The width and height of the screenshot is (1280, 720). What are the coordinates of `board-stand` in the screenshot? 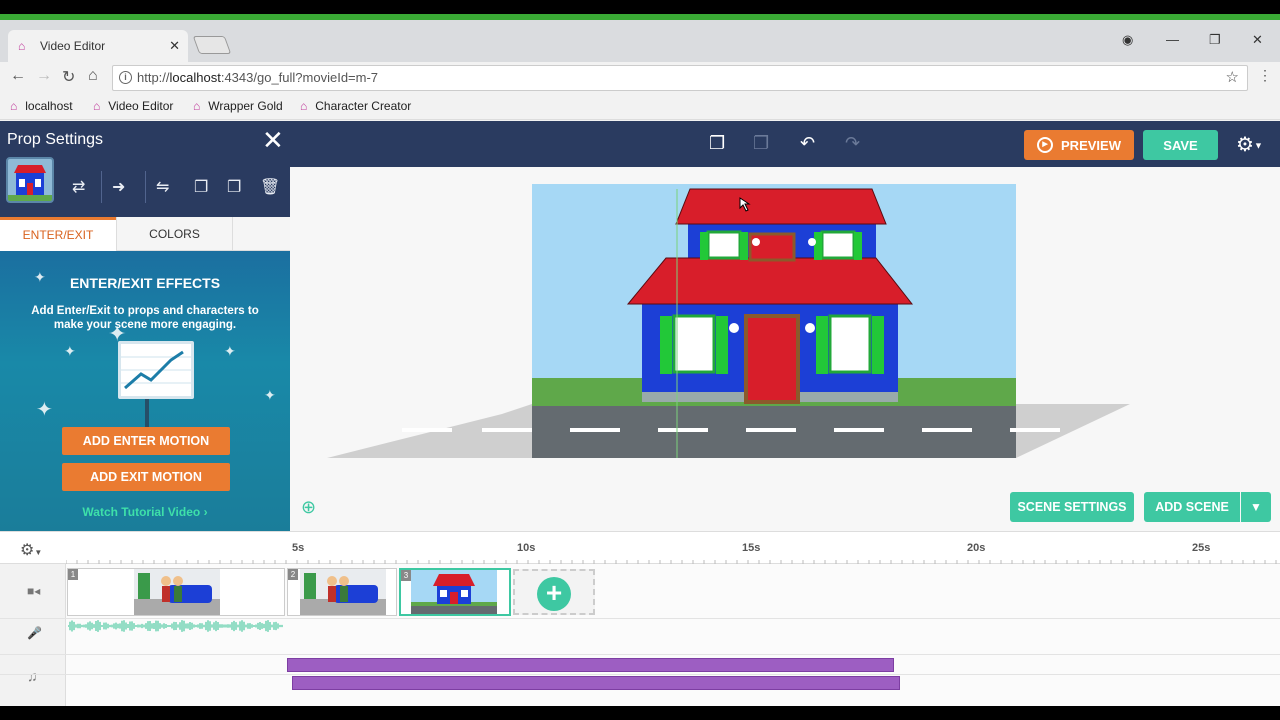 It's located at (147, 413).